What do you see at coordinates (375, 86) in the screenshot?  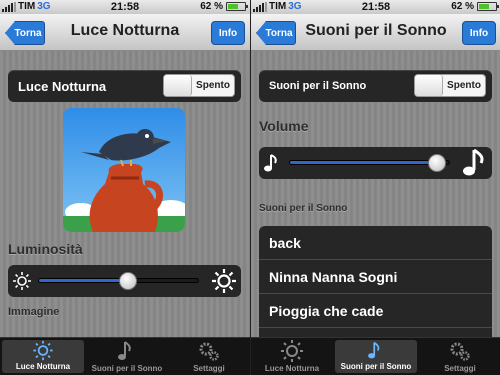 I see `sleep-sounds-toggle-row: Suoni per il Sonno Spento` at bounding box center [375, 86].